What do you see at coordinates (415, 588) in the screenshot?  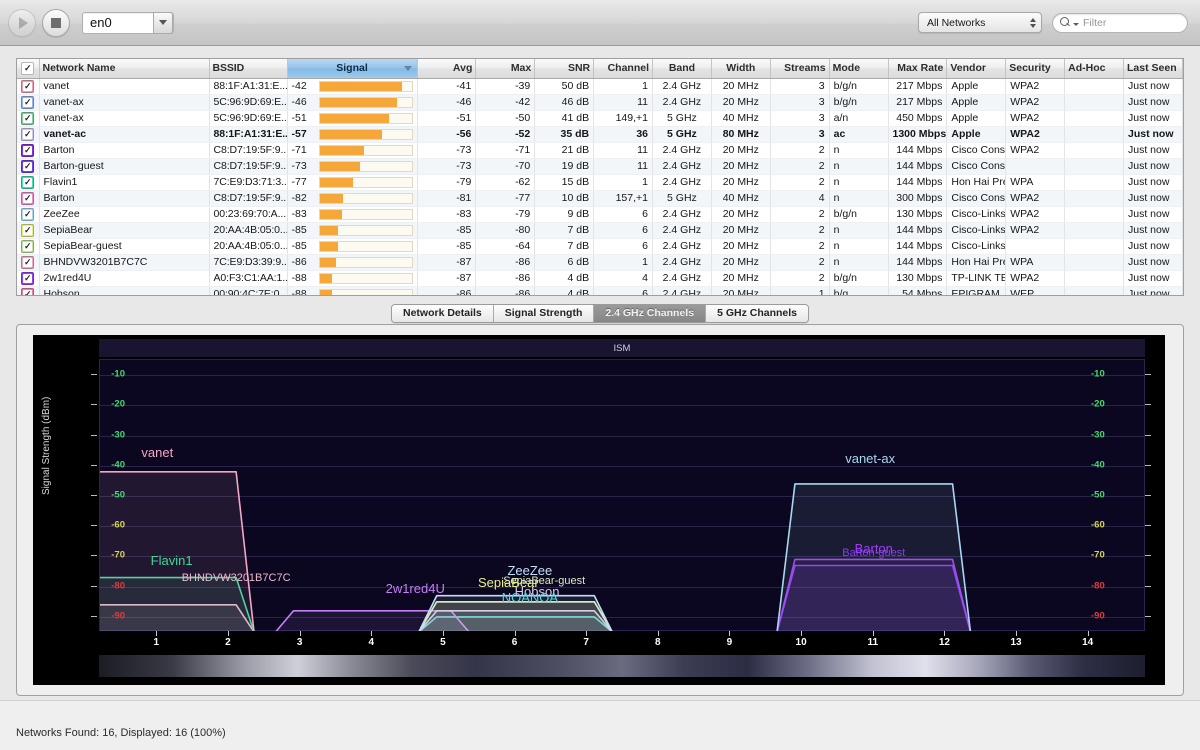 I see `curve-label: 2w1red4U` at bounding box center [415, 588].